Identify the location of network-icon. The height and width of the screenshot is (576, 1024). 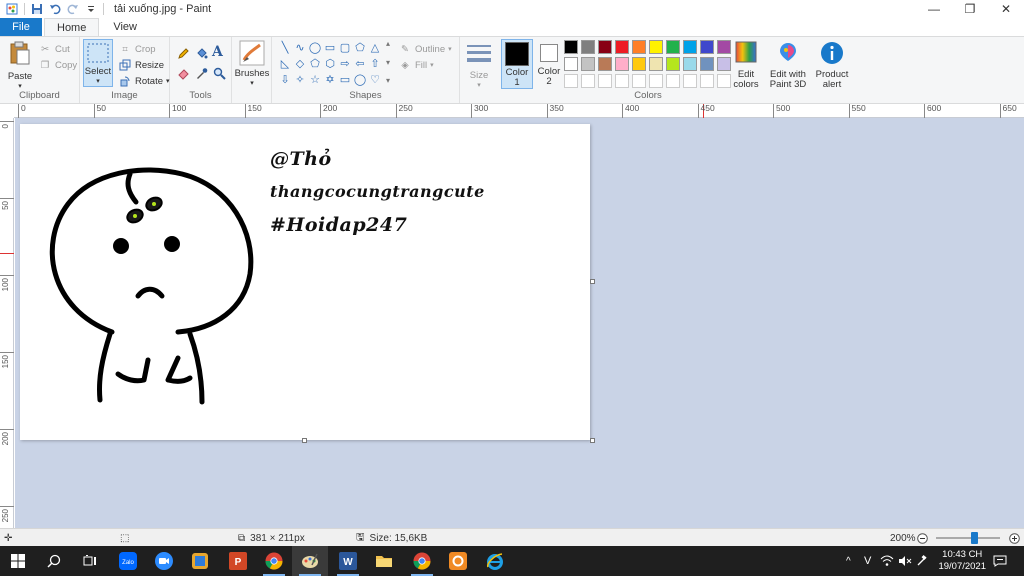
(887, 561).